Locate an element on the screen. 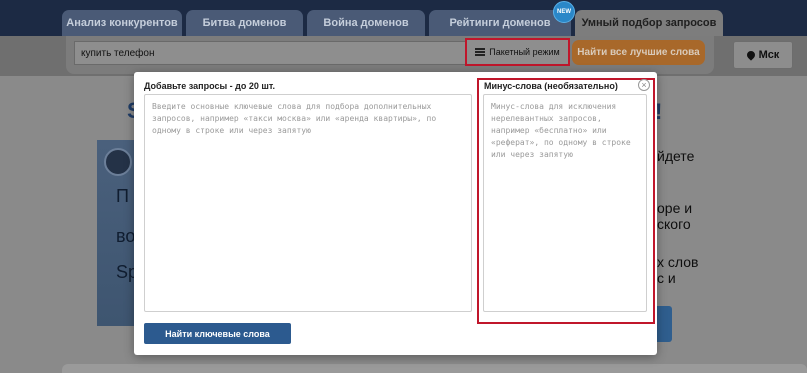 Image resolution: width=807 pixels, height=373 pixels. background-text: х слов is located at coordinates (678, 262).